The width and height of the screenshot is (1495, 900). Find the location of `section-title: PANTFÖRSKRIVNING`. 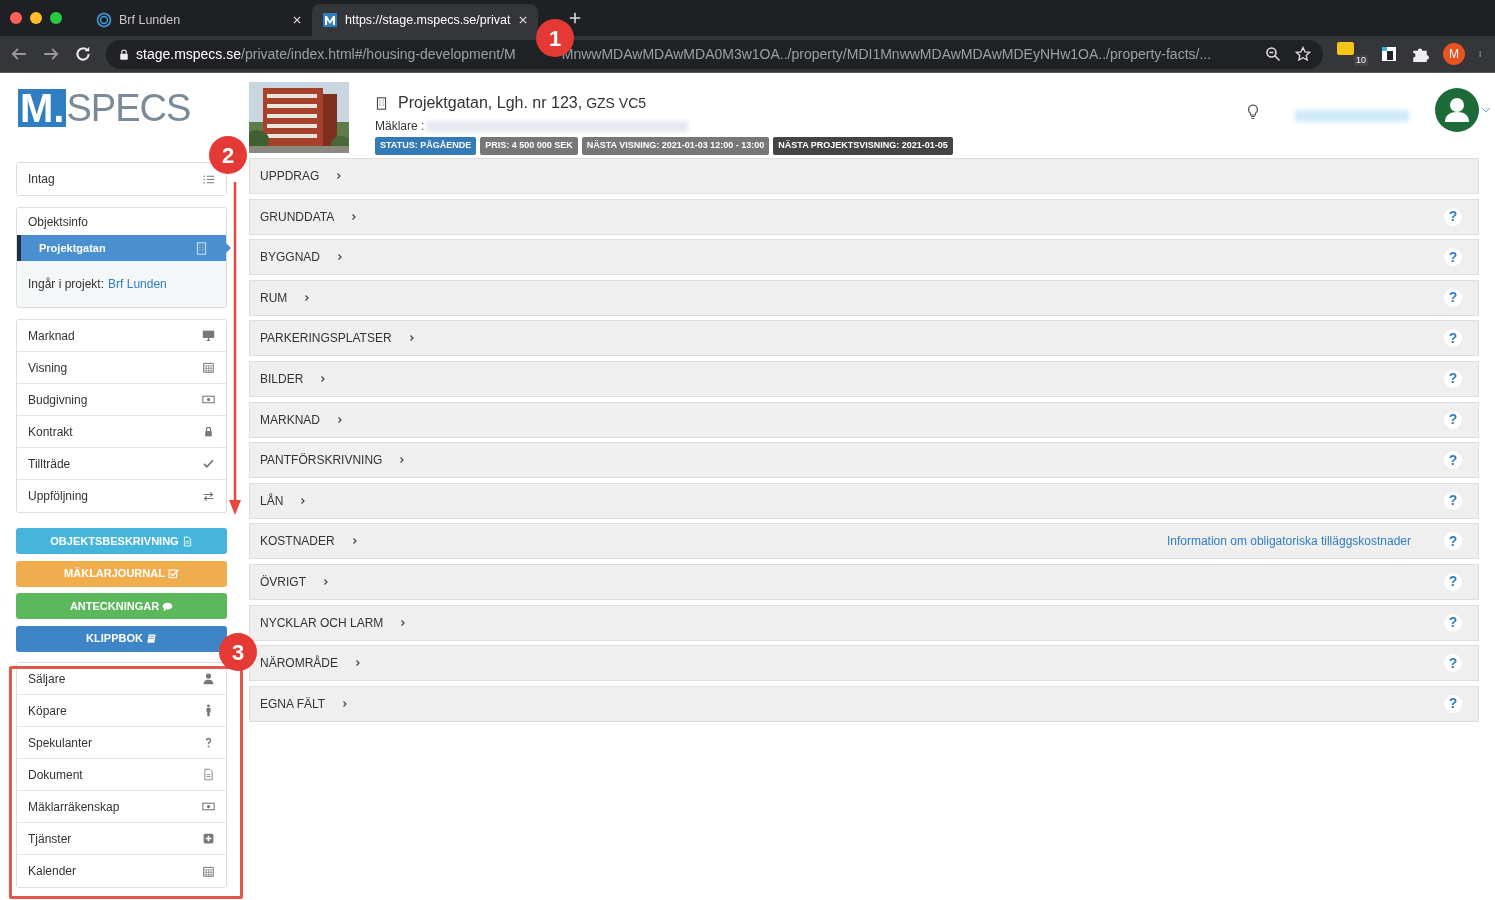

section-title: PANTFÖRSKRIVNING is located at coordinates (321, 461).